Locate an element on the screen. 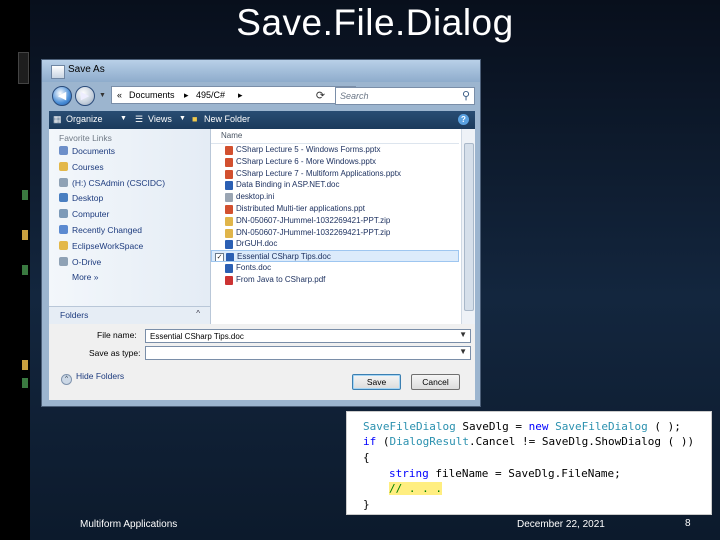 The width and height of the screenshot is (720, 540). file-name-value: Essential CSharp Tips.doc is located at coordinates (197, 336).